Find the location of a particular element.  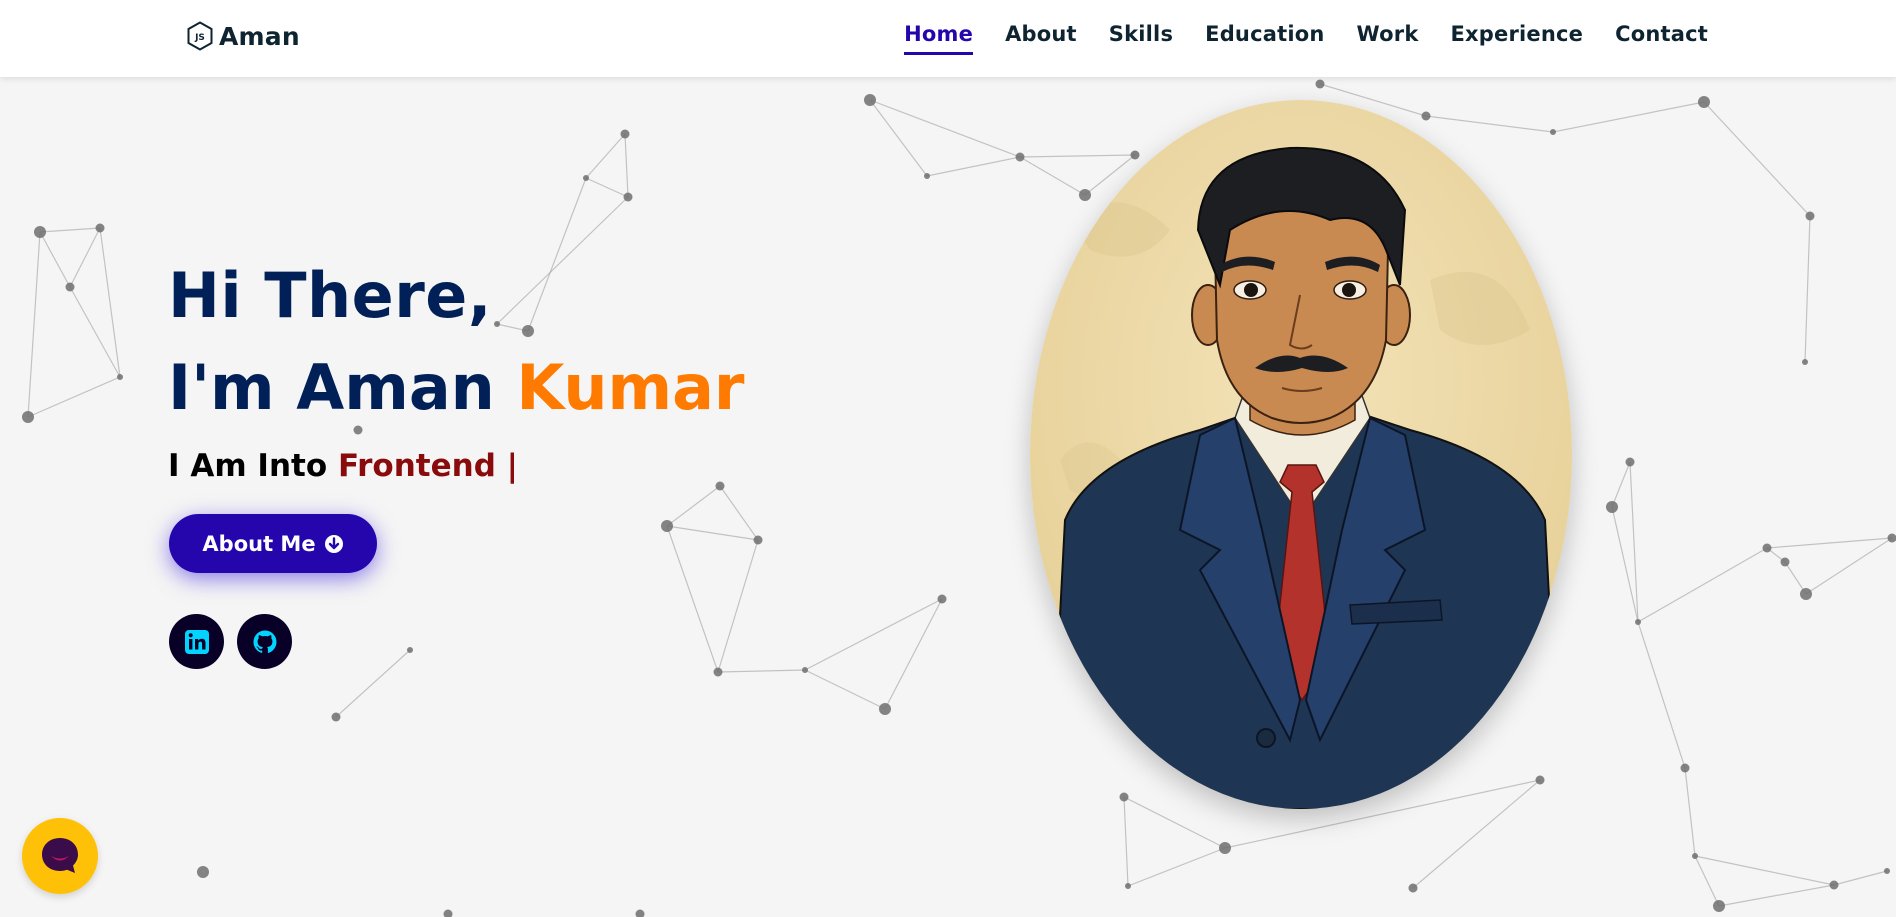

nav-skills: Skills is located at coordinates (1141, 38).